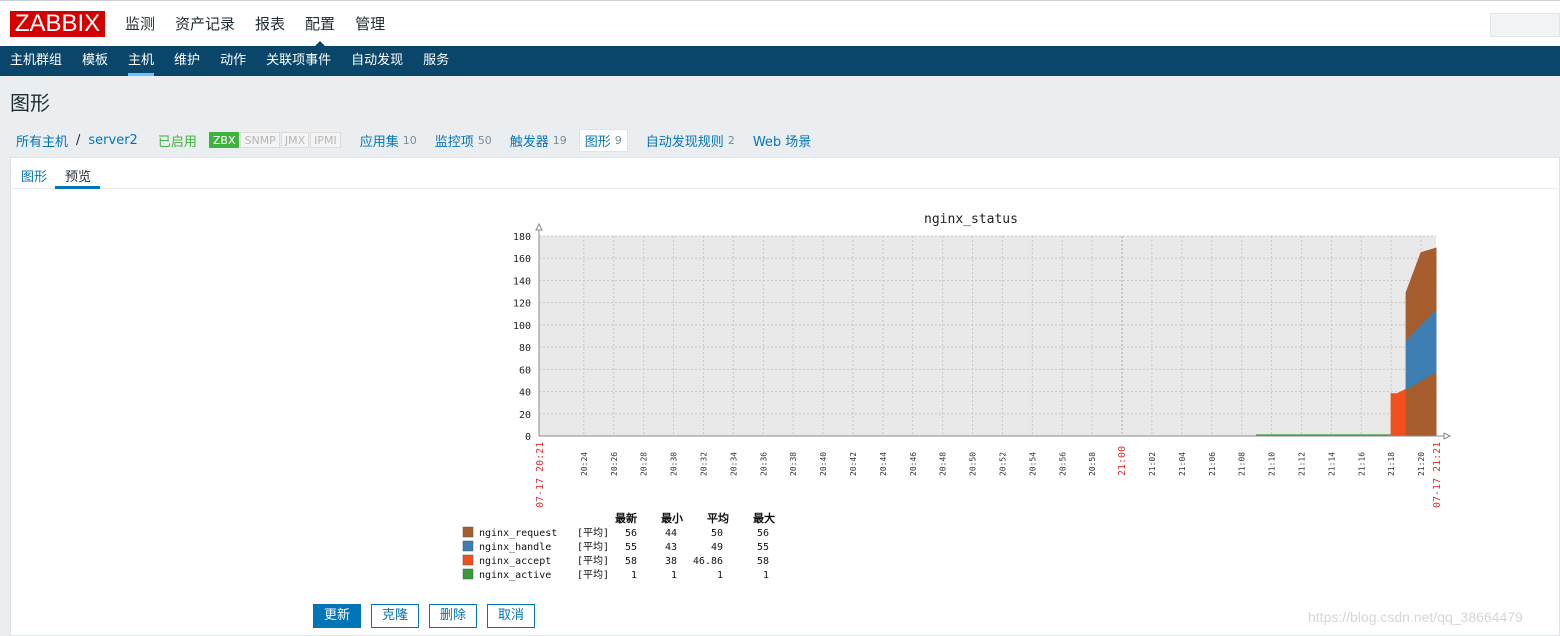 This screenshot has width=1560, height=636. I want to click on y-tick-label: 80, so click(525, 348).